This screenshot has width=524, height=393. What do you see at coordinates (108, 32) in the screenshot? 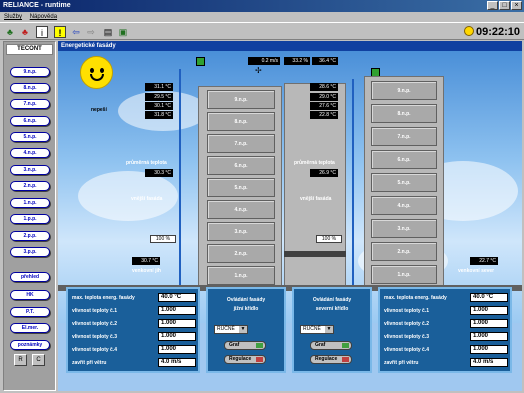
I see `print-icon: ▤` at bounding box center [108, 32].